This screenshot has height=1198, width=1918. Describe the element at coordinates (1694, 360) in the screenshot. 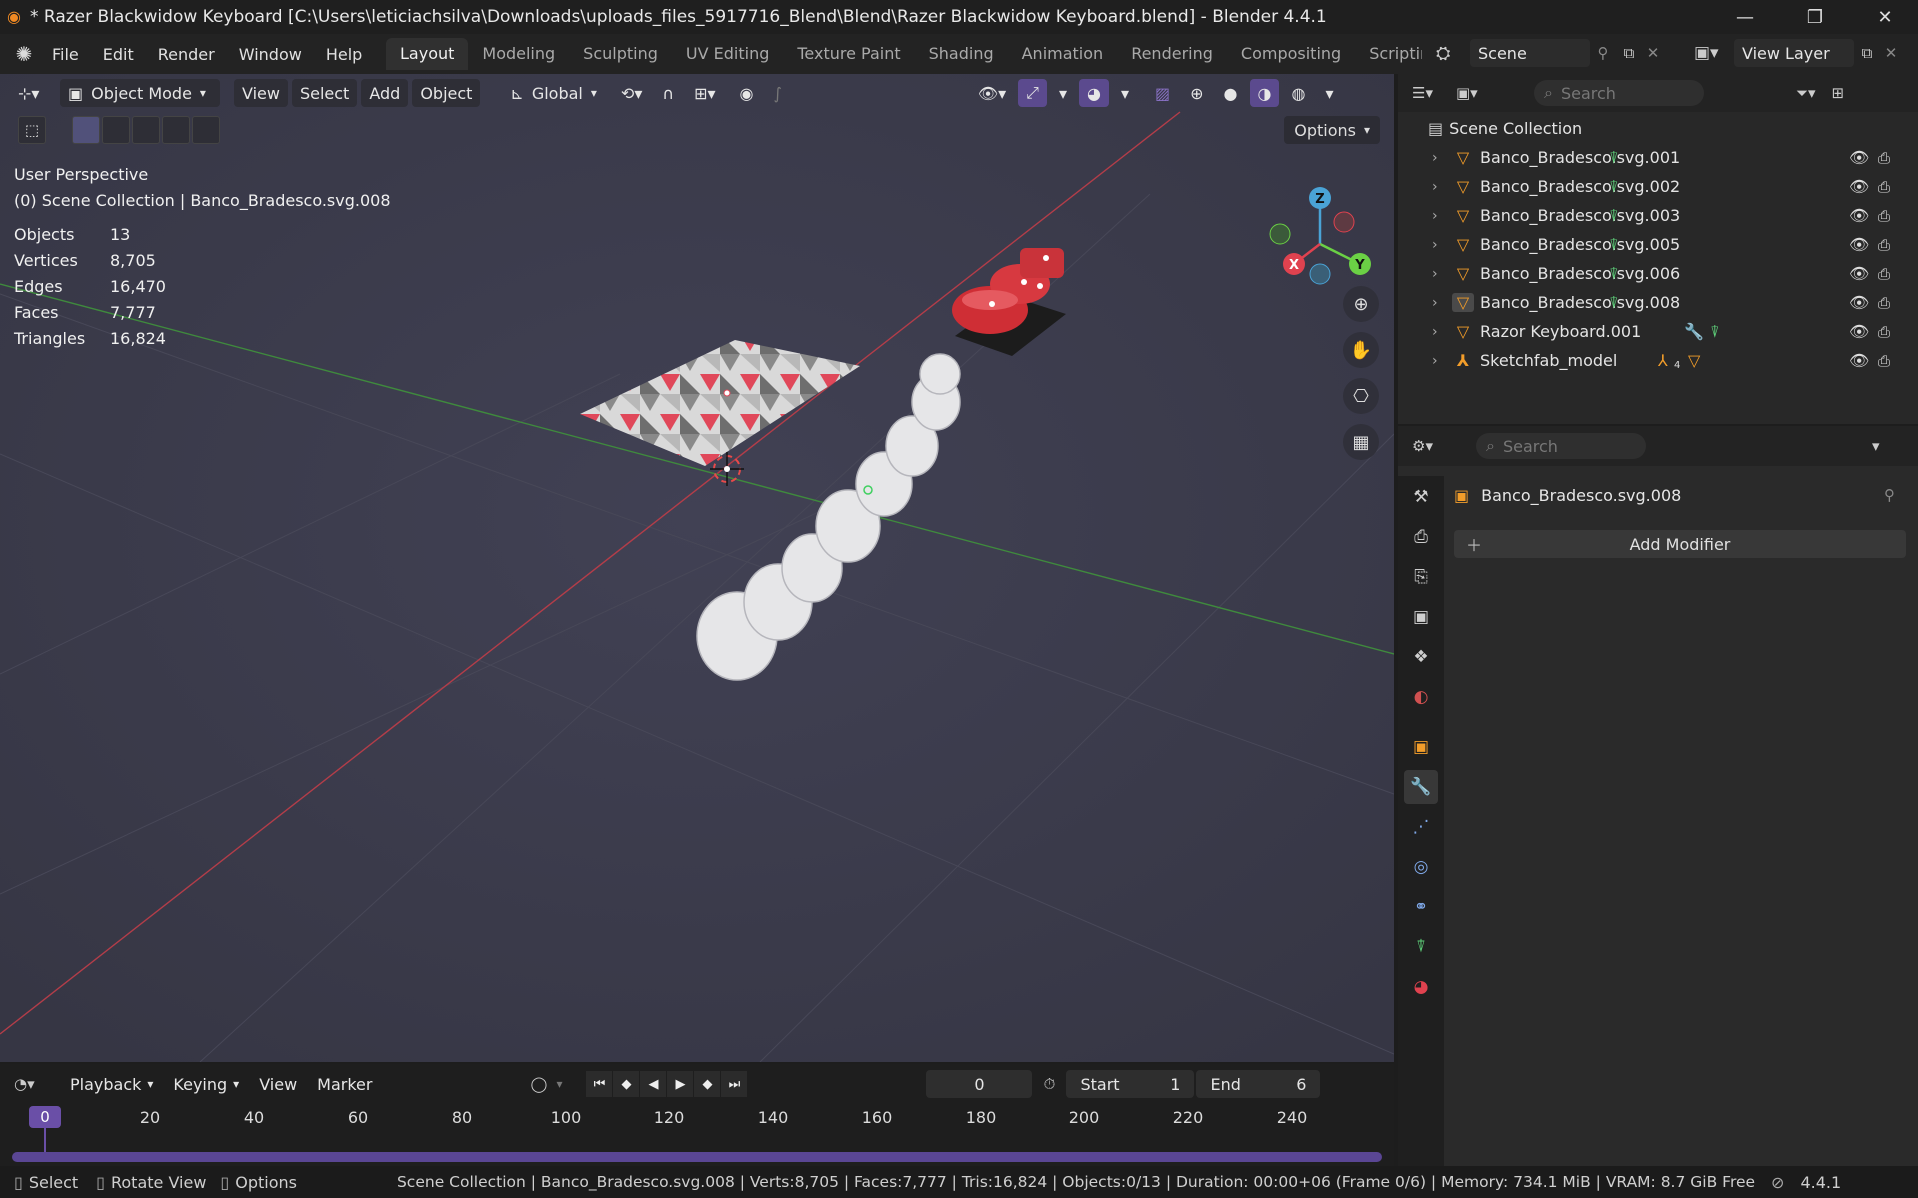

I see `mesh-children-icon: ▽` at that location.